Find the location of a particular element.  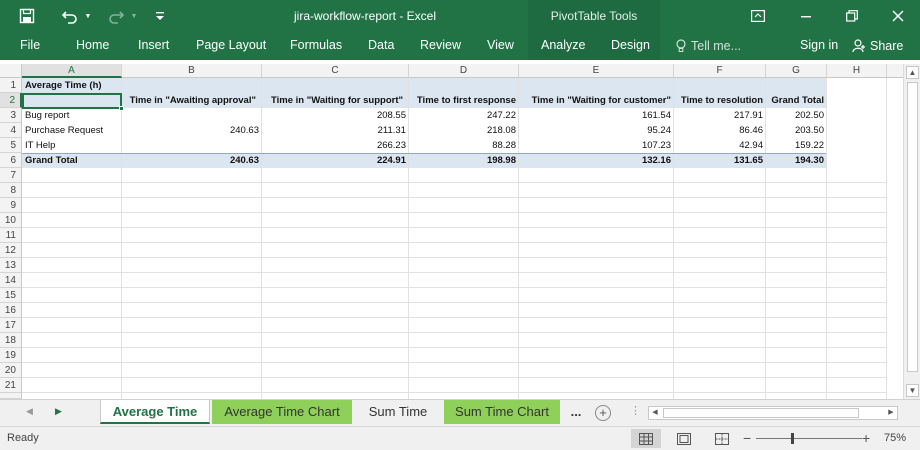

row-header: 16 is located at coordinates (11, 310).